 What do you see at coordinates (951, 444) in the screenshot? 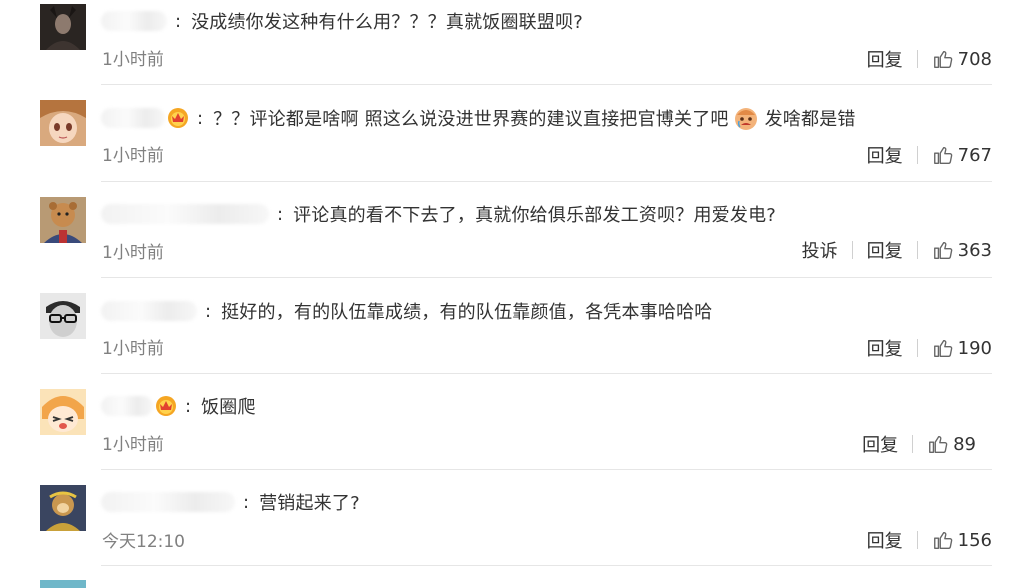
I see `like-button: 89` at bounding box center [951, 444].